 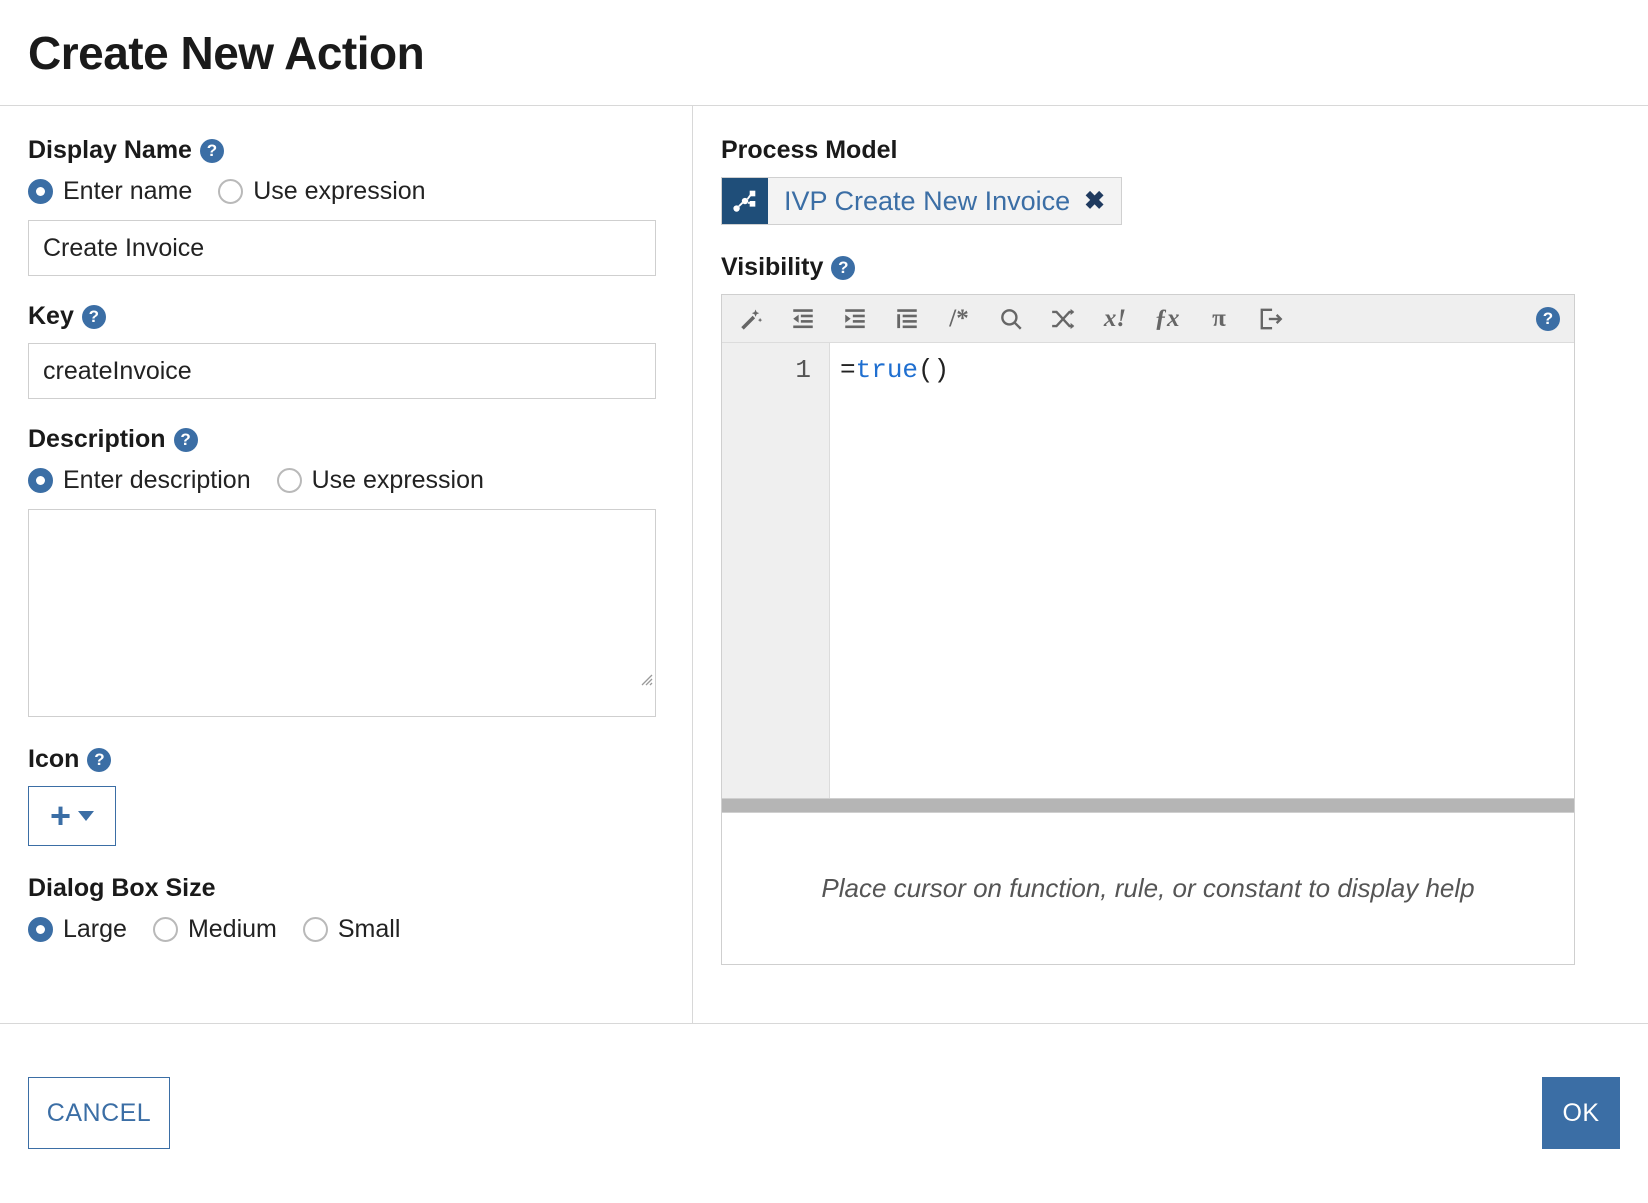 What do you see at coordinates (809, 150) in the screenshot?
I see `process-model-label-text: Process Model` at bounding box center [809, 150].